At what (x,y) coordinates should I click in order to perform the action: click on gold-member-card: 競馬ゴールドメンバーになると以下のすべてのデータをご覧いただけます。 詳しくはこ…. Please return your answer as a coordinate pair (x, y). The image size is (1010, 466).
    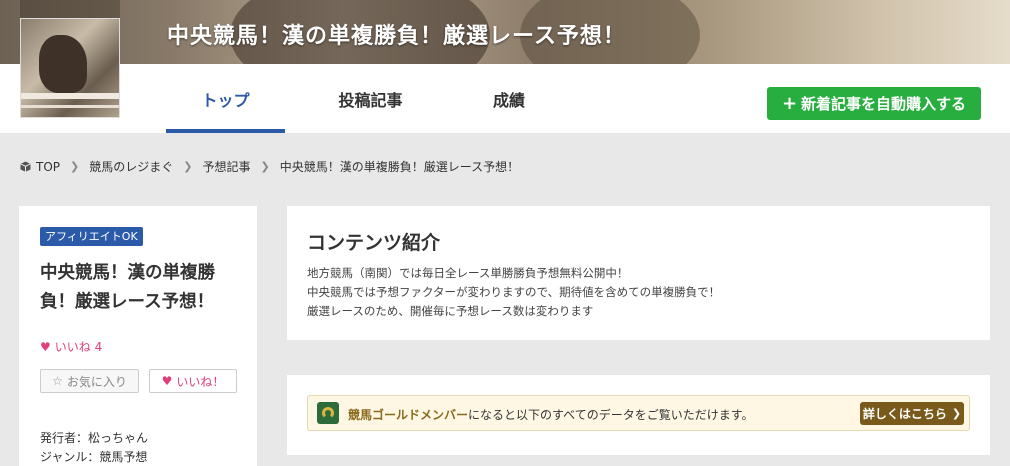
    Looking at the image, I should click on (638, 415).